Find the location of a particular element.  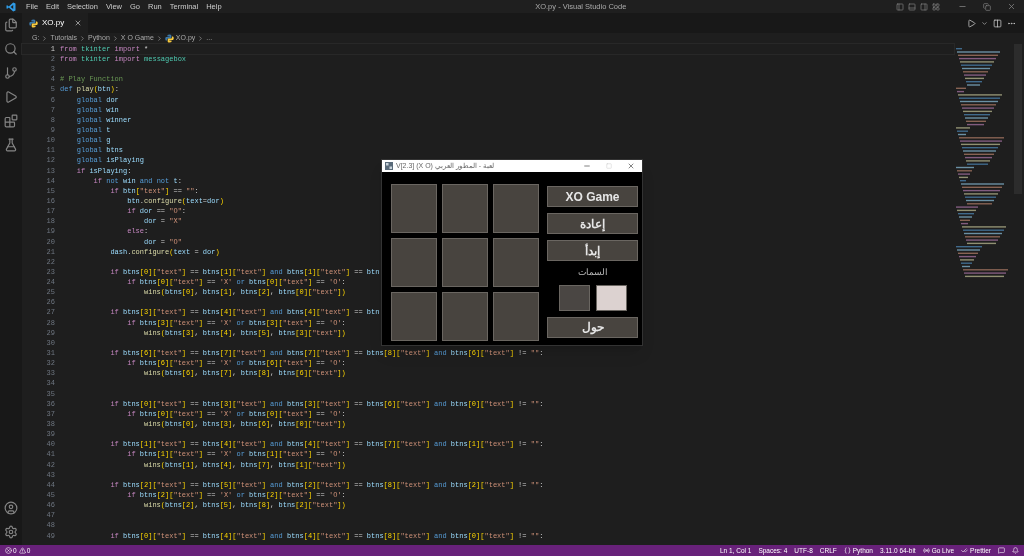

source-control-icon is located at coordinates (11, 73).